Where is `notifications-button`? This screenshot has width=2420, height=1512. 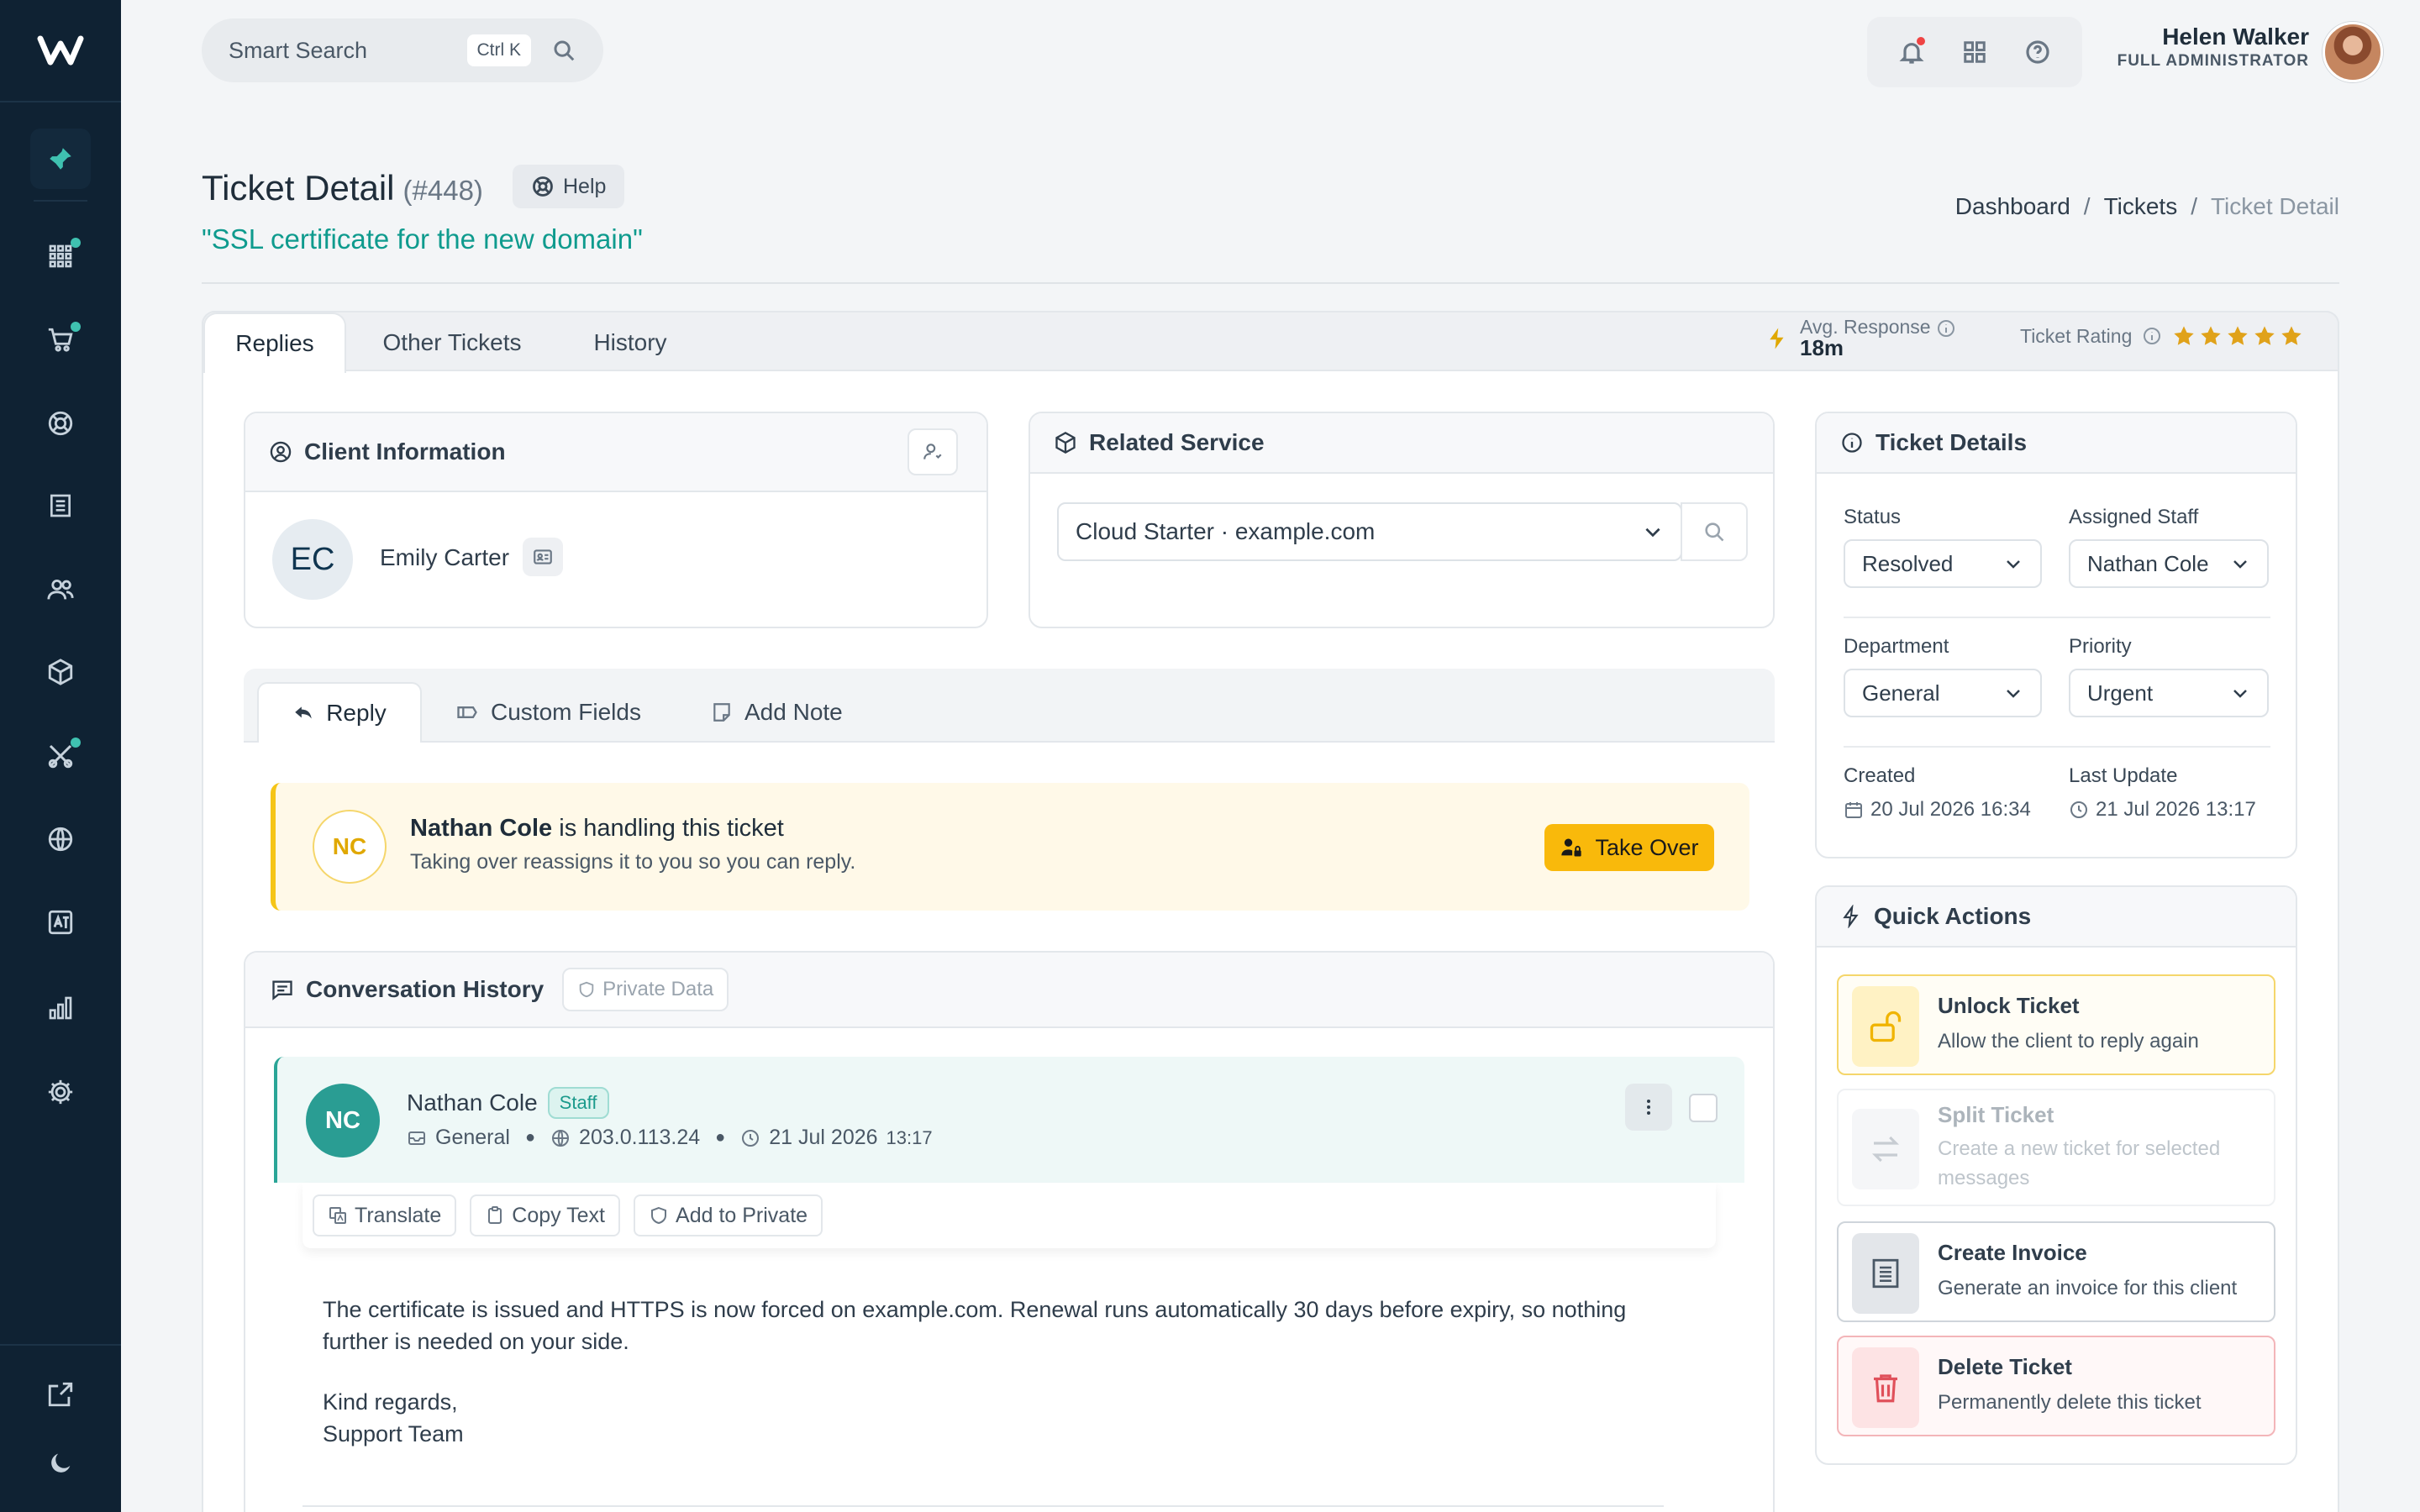 notifications-button is located at coordinates (1912, 52).